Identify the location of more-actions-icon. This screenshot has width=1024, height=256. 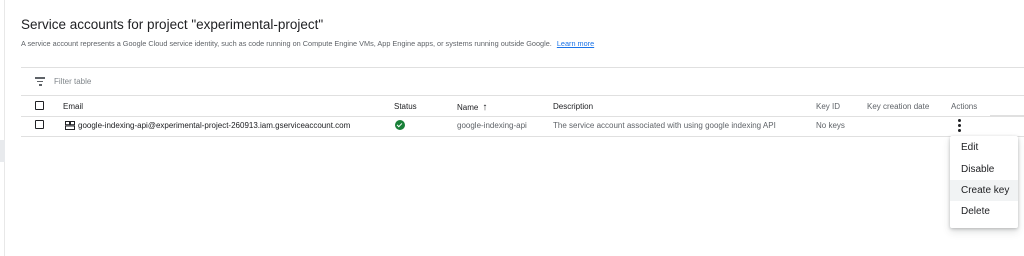
(959, 126).